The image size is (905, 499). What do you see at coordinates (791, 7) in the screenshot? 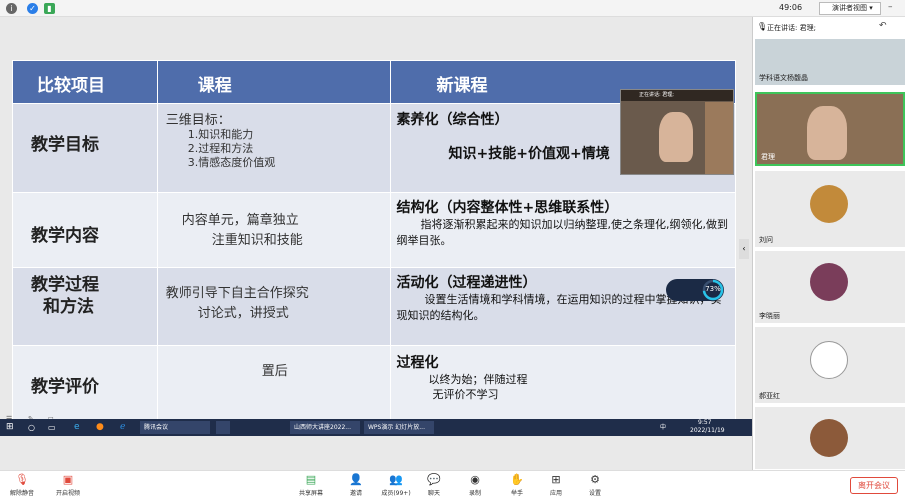
I see `meeting-timer: 49:06` at bounding box center [791, 7].